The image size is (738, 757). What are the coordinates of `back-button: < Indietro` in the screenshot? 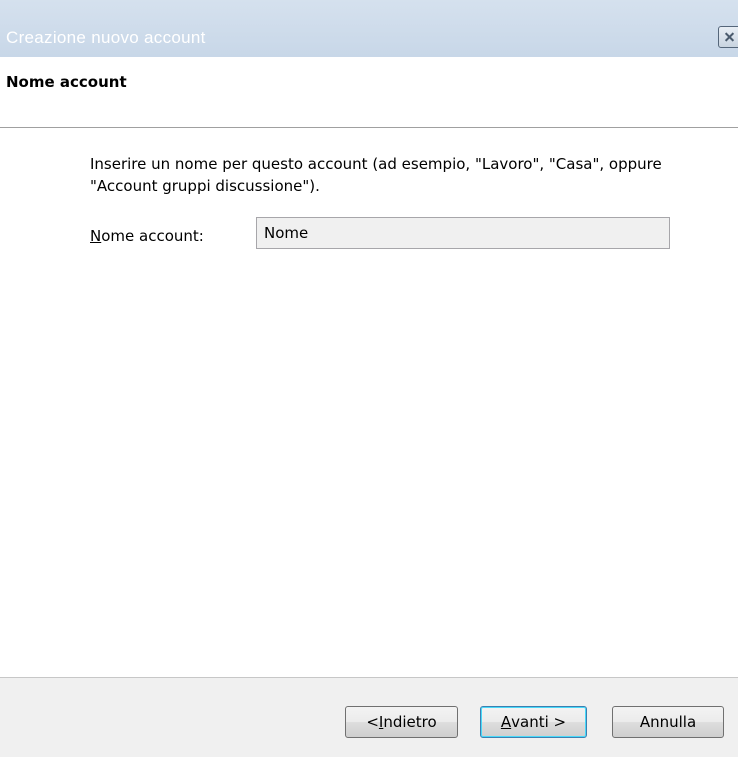 It's located at (401, 722).